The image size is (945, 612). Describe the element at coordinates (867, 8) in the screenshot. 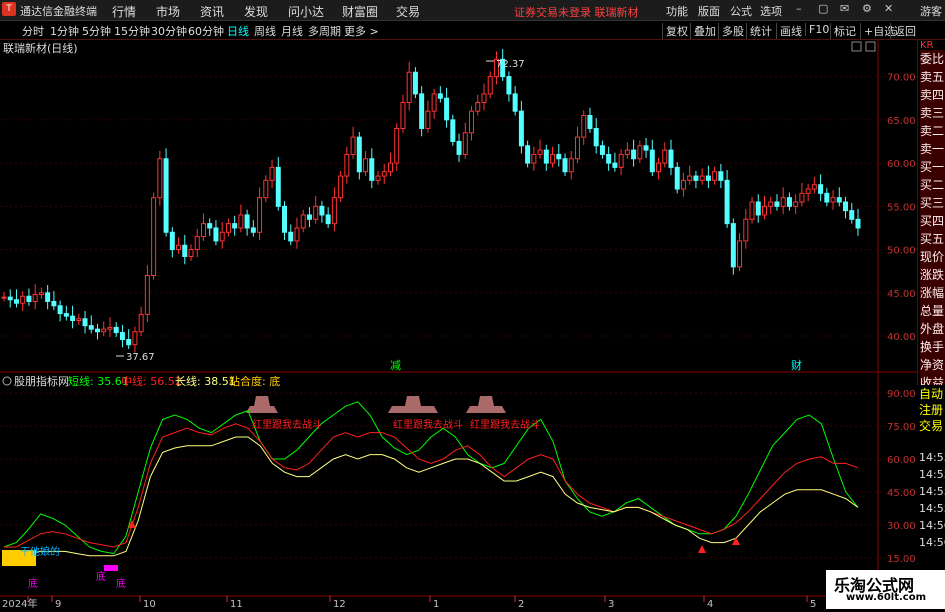

I see `settings-icon: ⚙` at that location.